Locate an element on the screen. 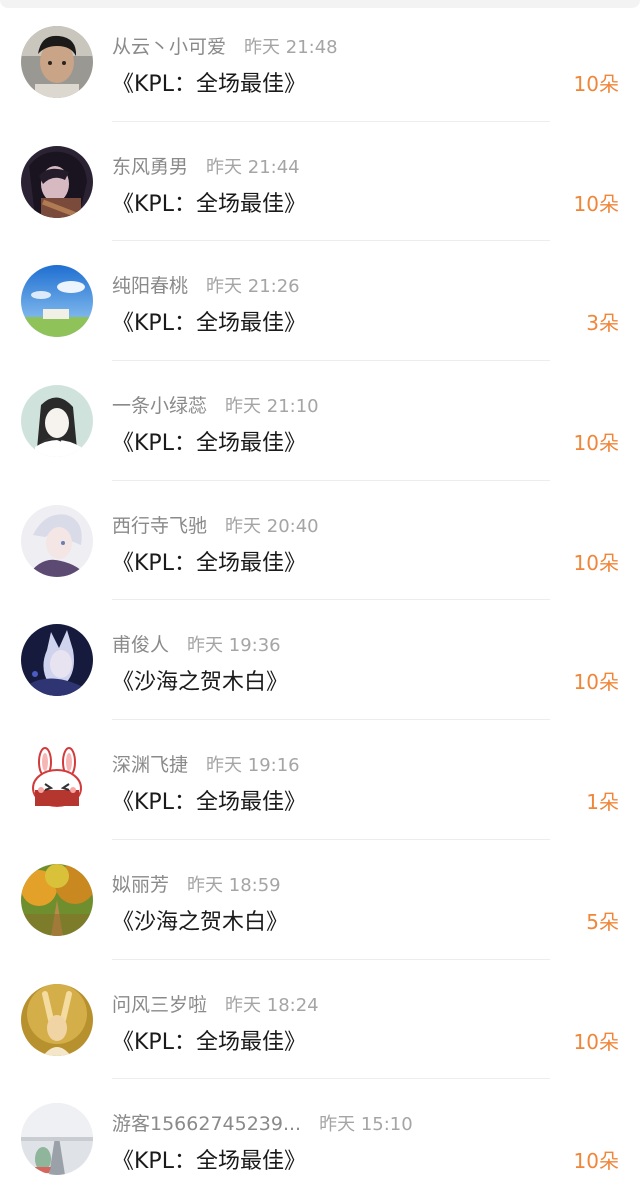  avatar-anime-white-icon is located at coordinates (57, 540).